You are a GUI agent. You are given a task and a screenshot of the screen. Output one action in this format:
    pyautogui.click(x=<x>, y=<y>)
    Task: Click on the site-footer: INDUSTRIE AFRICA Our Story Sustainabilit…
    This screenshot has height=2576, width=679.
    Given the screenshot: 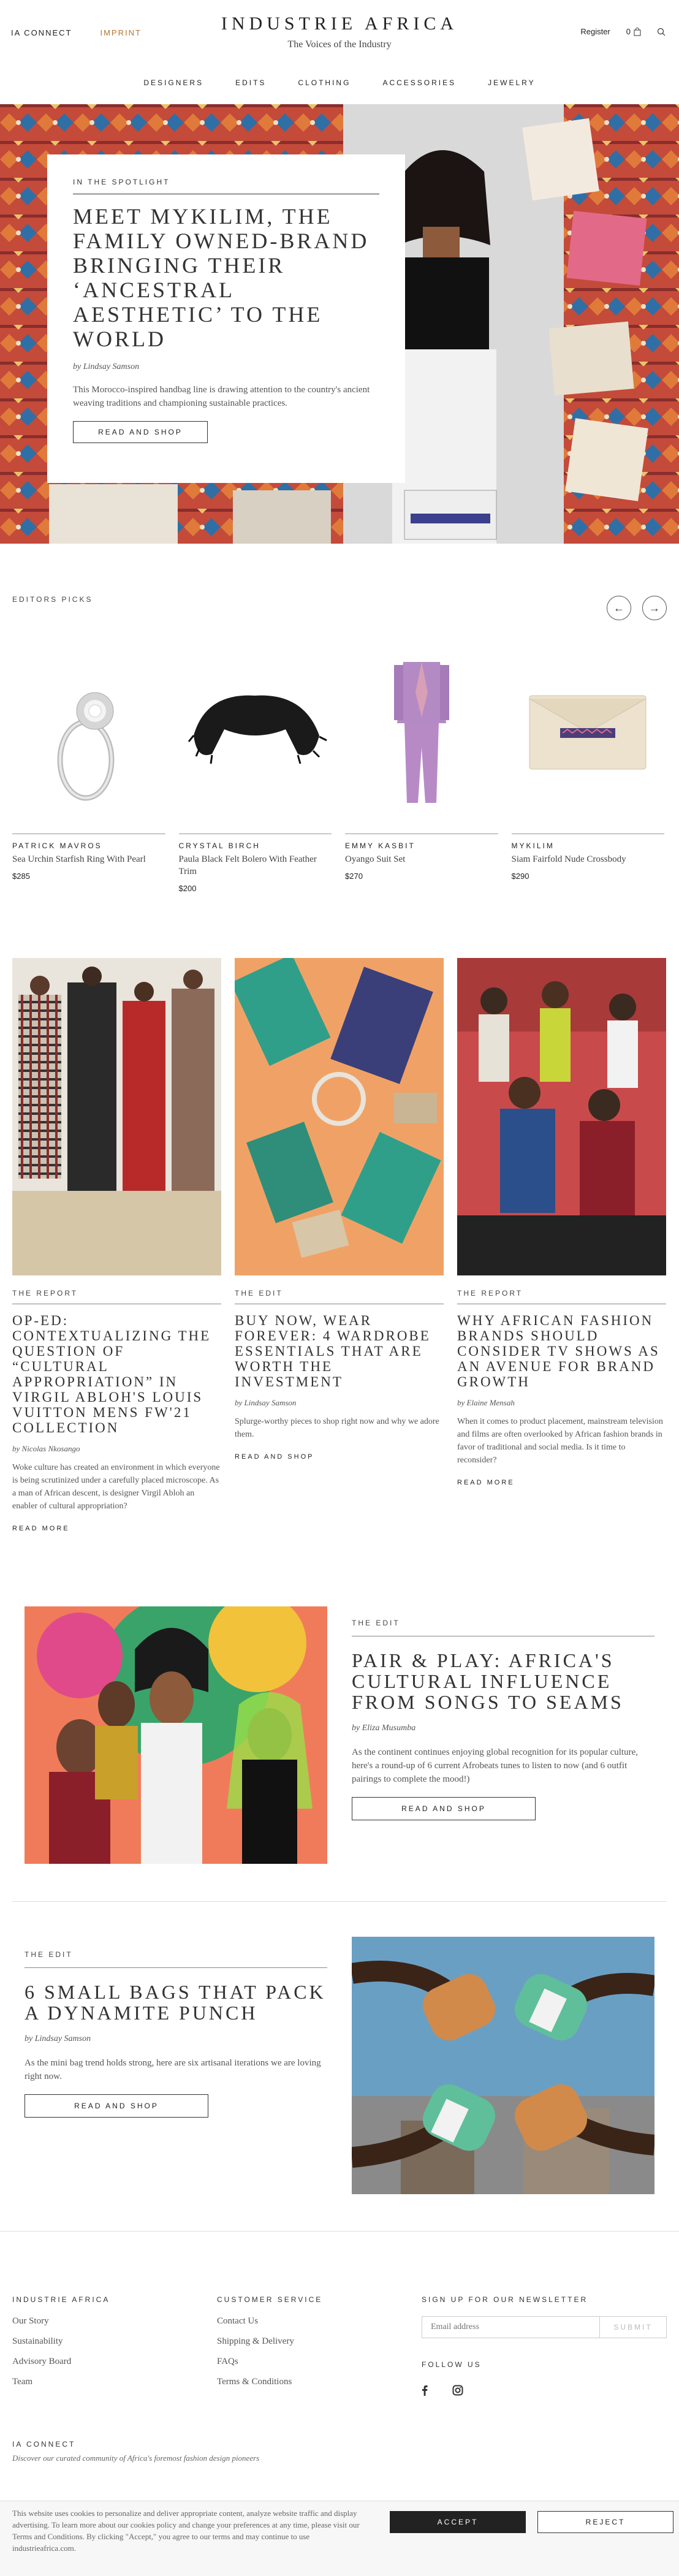 What is the action you would take?
    pyautogui.click(x=339, y=2366)
    